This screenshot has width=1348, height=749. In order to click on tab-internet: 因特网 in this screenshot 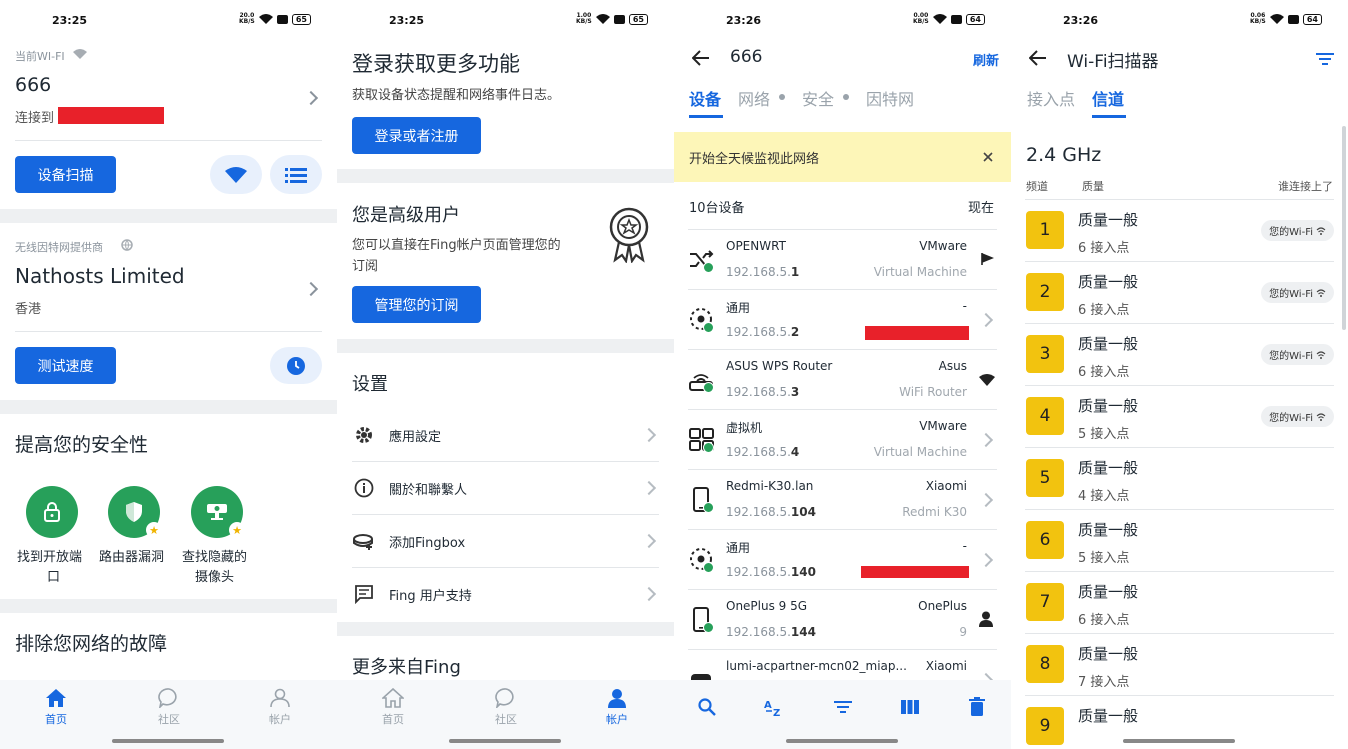, I will do `click(890, 98)`.